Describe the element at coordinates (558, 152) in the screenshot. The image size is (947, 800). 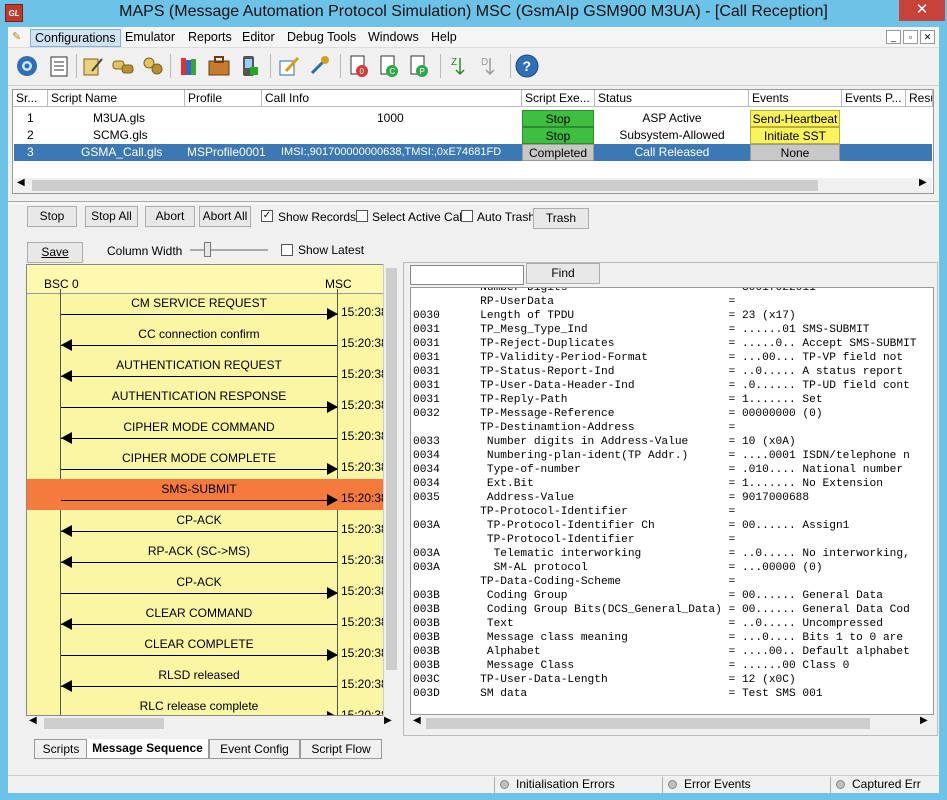
I see `row-3-exe-status: Completed` at that location.